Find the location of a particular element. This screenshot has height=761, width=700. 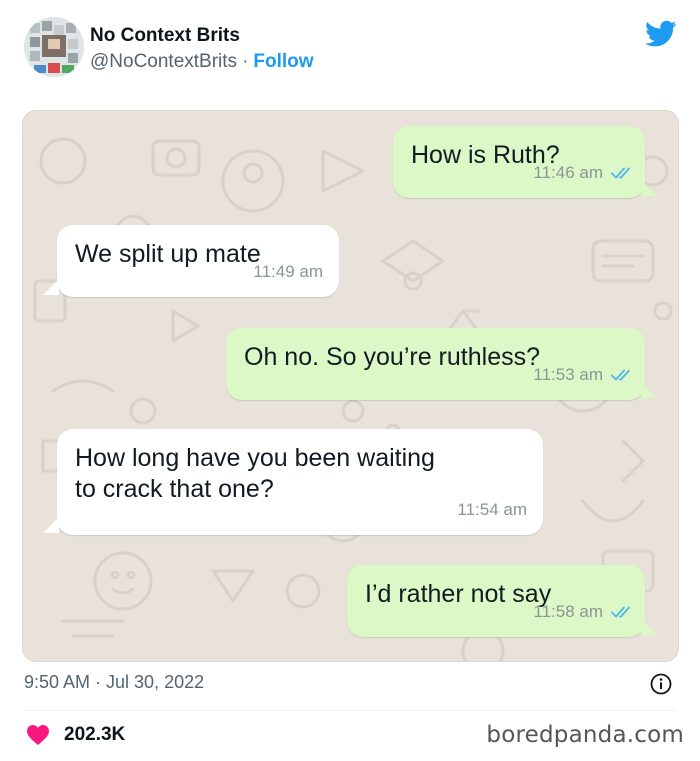

message-meta: 11:49 am is located at coordinates (288, 271).